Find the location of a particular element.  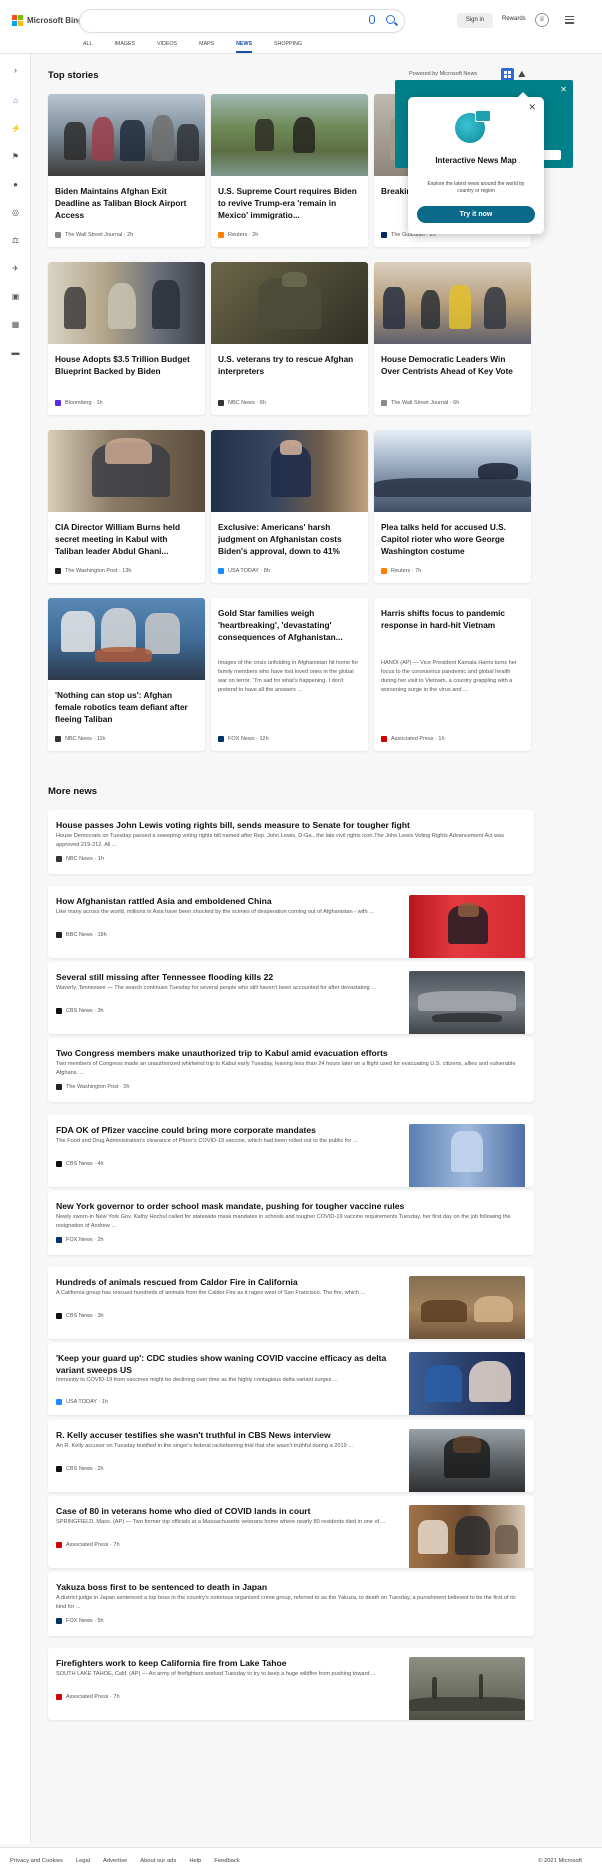

story-source: The Wall Street Journal · 2h is located at coordinates (94, 235).